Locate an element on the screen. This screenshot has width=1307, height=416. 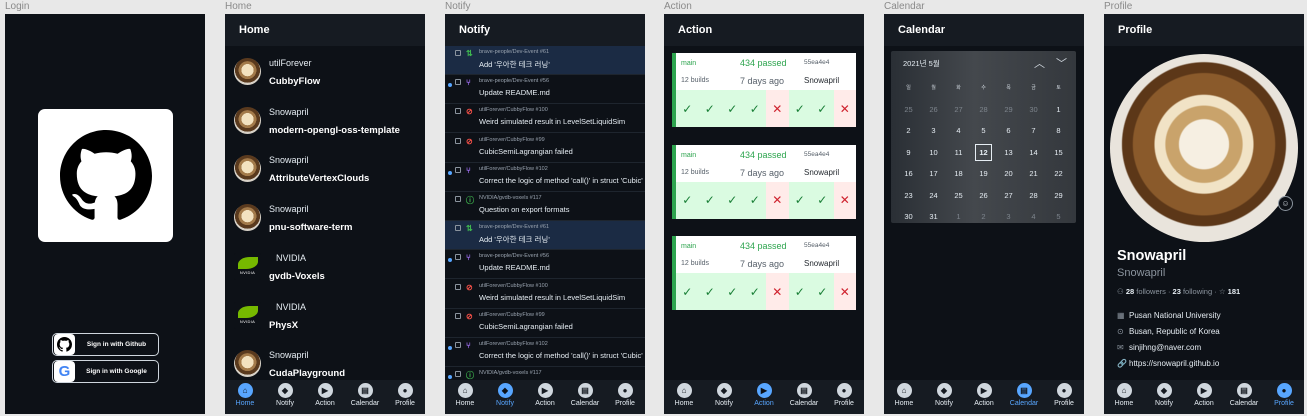
smiley-icon: ☺ is located at coordinates (1285, 203).